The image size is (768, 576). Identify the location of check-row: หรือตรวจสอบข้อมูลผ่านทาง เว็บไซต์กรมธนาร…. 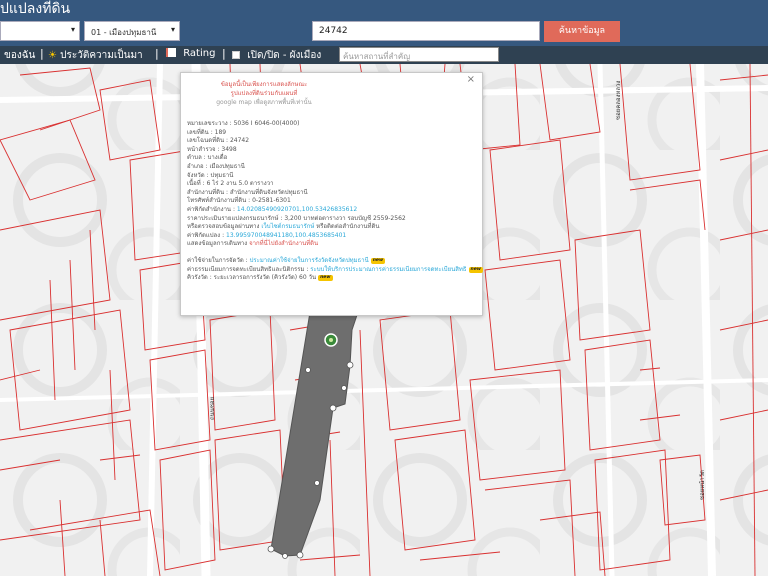
(283, 227).